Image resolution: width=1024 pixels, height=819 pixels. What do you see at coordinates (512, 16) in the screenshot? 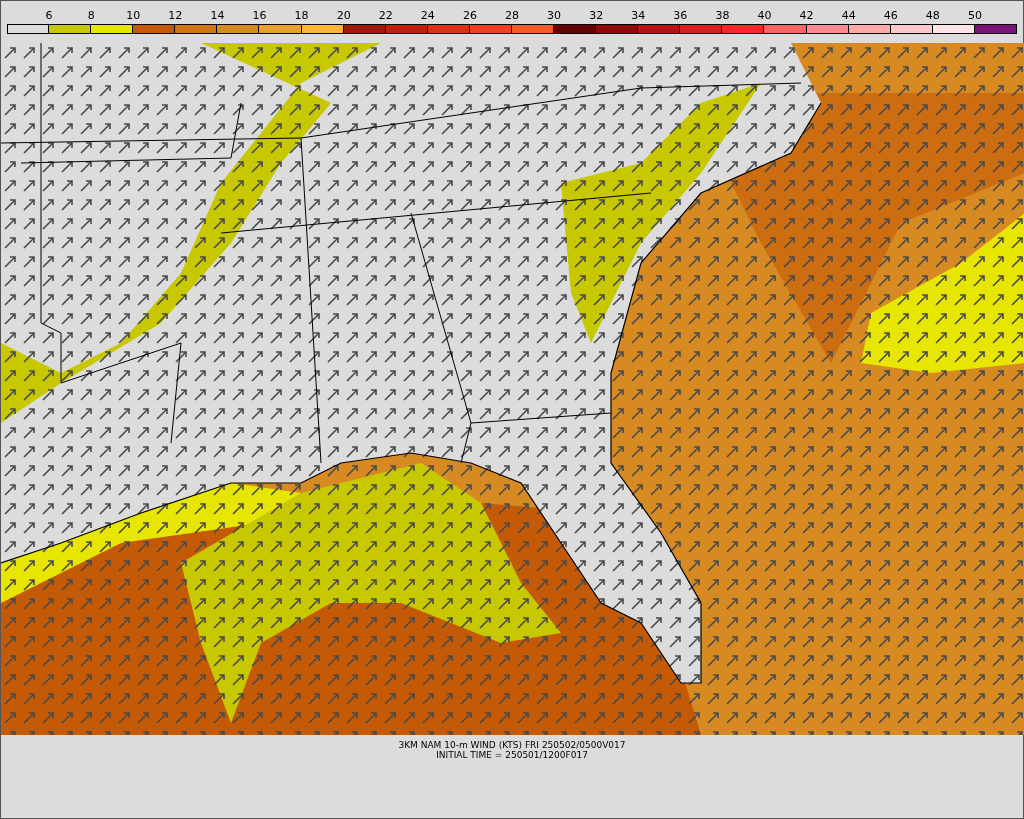
I see `scale-label: 28` at bounding box center [512, 16].